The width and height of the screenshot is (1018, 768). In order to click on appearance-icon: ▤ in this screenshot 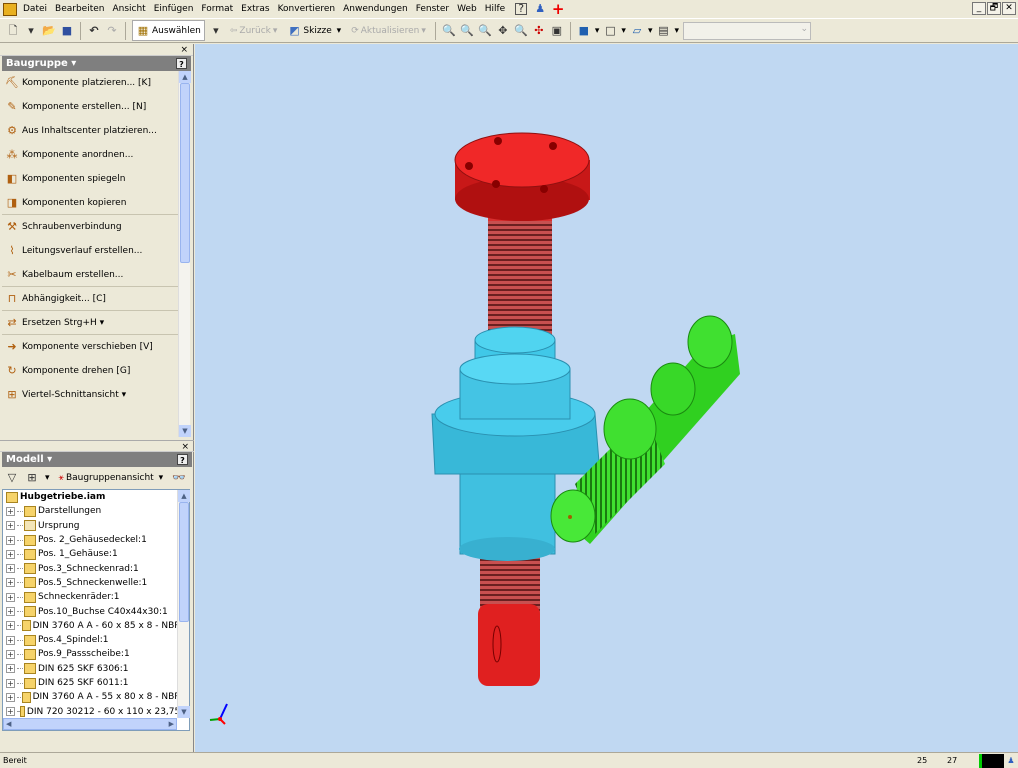, I will do `click(663, 31)`.